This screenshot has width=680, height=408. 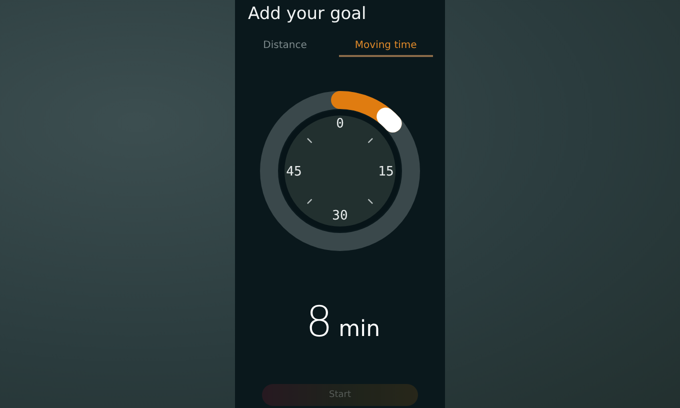 What do you see at coordinates (294, 172) in the screenshot?
I see `dial-label: 45` at bounding box center [294, 172].